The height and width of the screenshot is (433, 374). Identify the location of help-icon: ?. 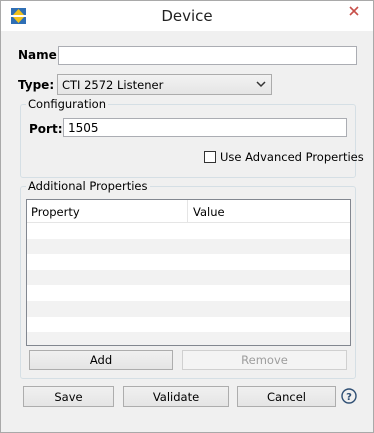
(349, 396).